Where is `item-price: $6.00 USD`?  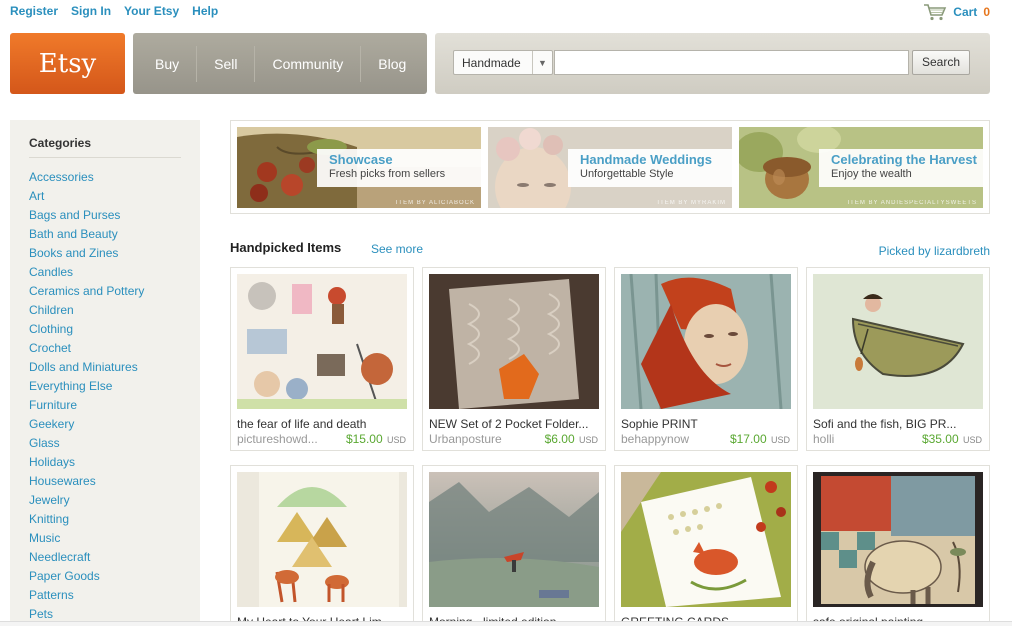
item-price: $6.00 USD is located at coordinates (571, 439).